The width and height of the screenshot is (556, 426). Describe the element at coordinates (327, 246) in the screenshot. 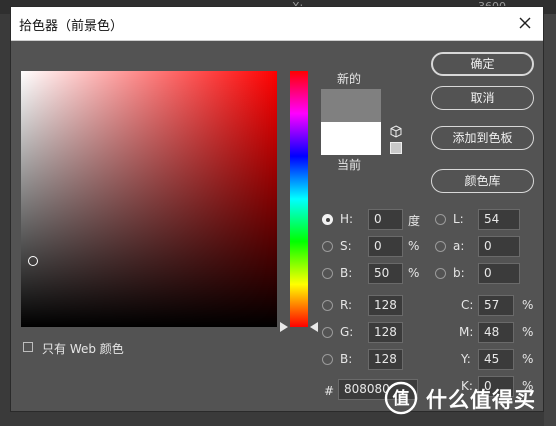

I see `saturation-radio` at that location.